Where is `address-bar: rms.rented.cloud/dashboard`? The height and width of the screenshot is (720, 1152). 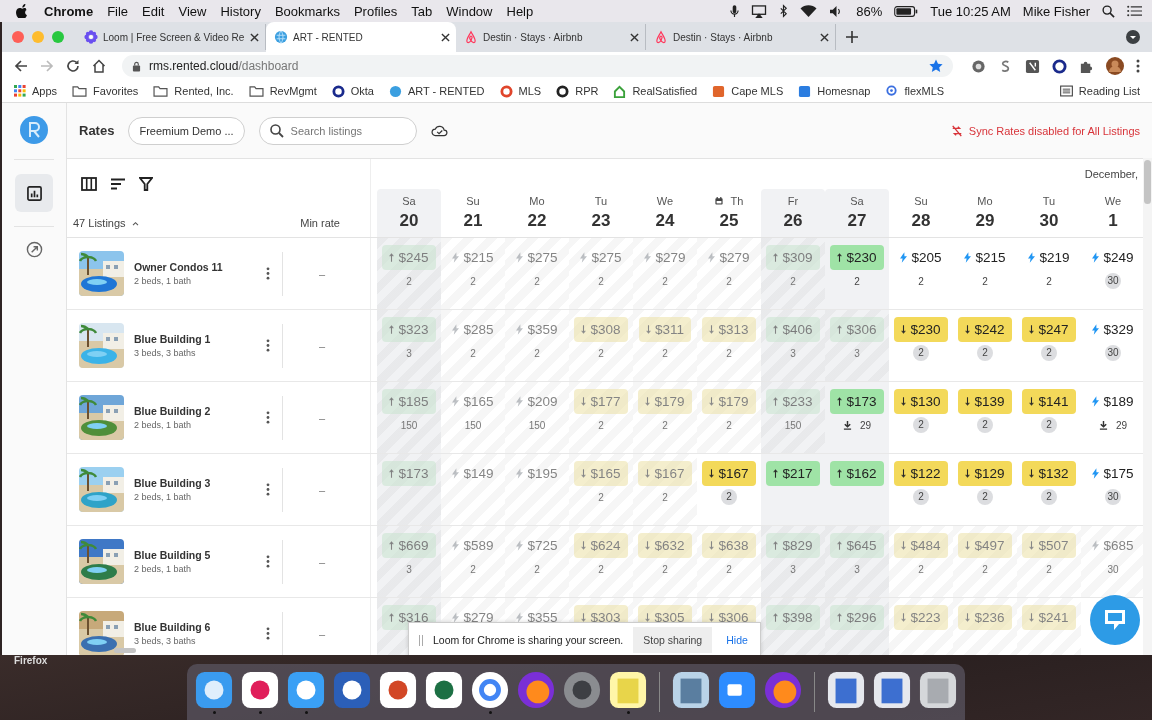 address-bar: rms.rented.cloud/dashboard is located at coordinates (537, 66).